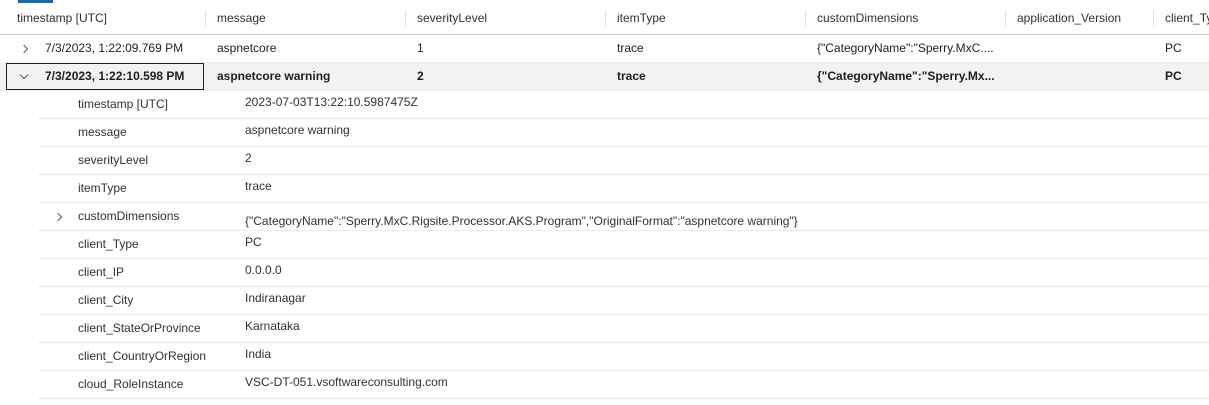 This screenshot has width=1209, height=405. Describe the element at coordinates (623, 273) in the screenshot. I see `detail-row: client_IP 0.0.0.0` at that location.